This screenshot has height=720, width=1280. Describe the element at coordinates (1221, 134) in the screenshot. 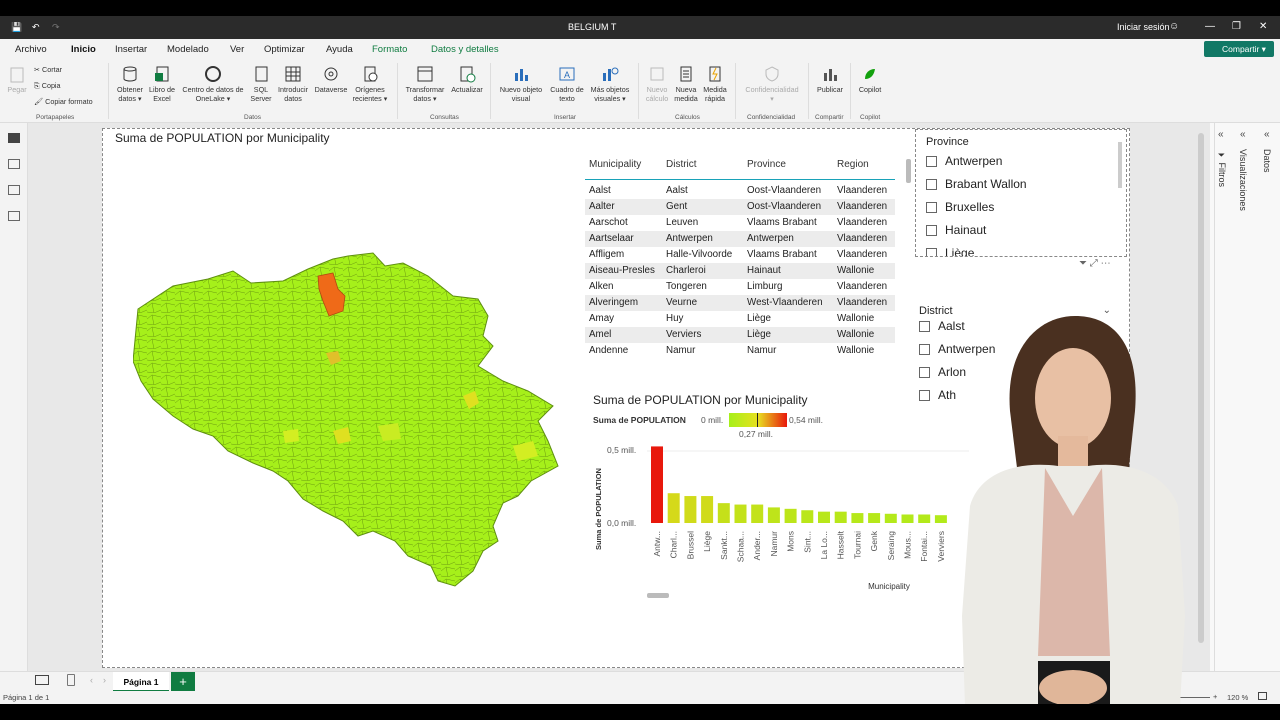

I see `collapse-filters-icon: «` at that location.